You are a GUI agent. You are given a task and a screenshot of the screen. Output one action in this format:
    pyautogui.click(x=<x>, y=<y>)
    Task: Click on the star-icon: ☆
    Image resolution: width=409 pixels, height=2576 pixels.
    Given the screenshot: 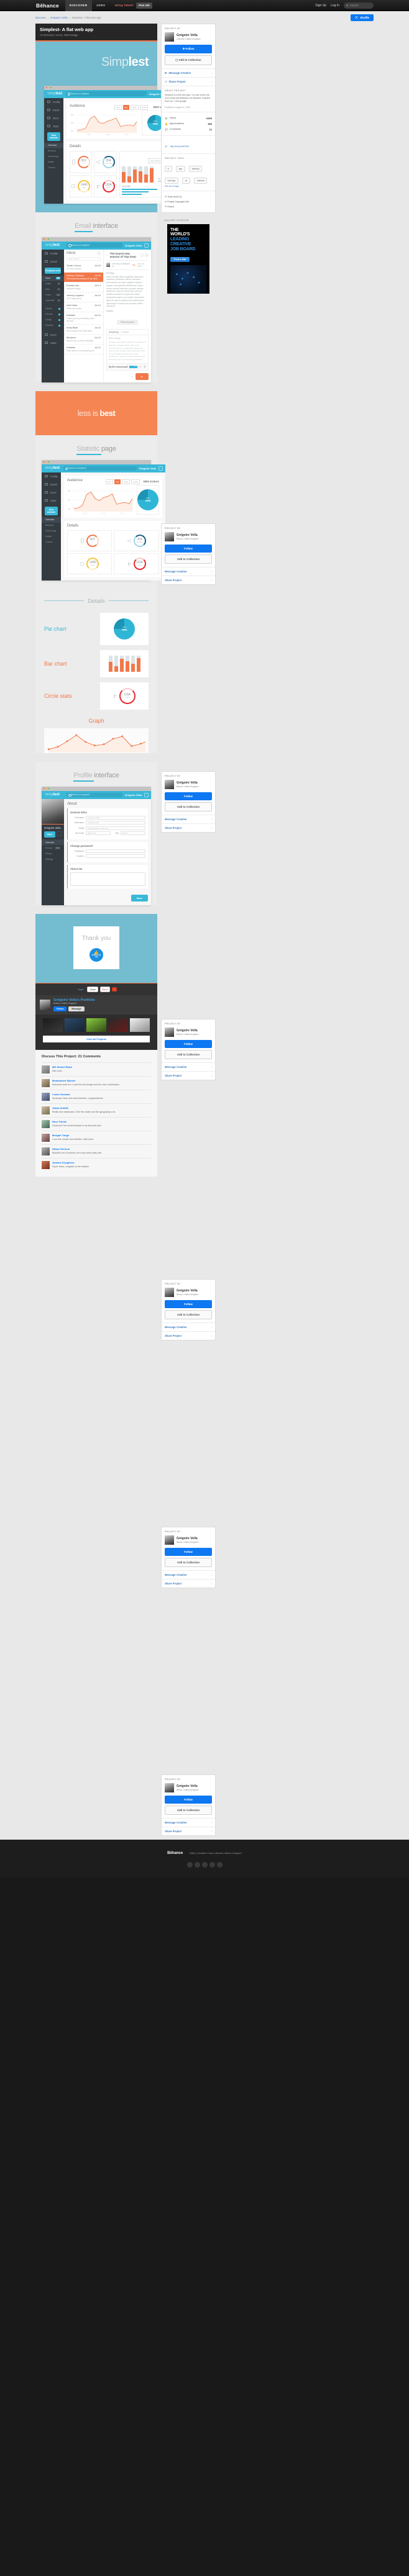 What is the action you would take?
    pyautogui.click(x=107, y=254)
    